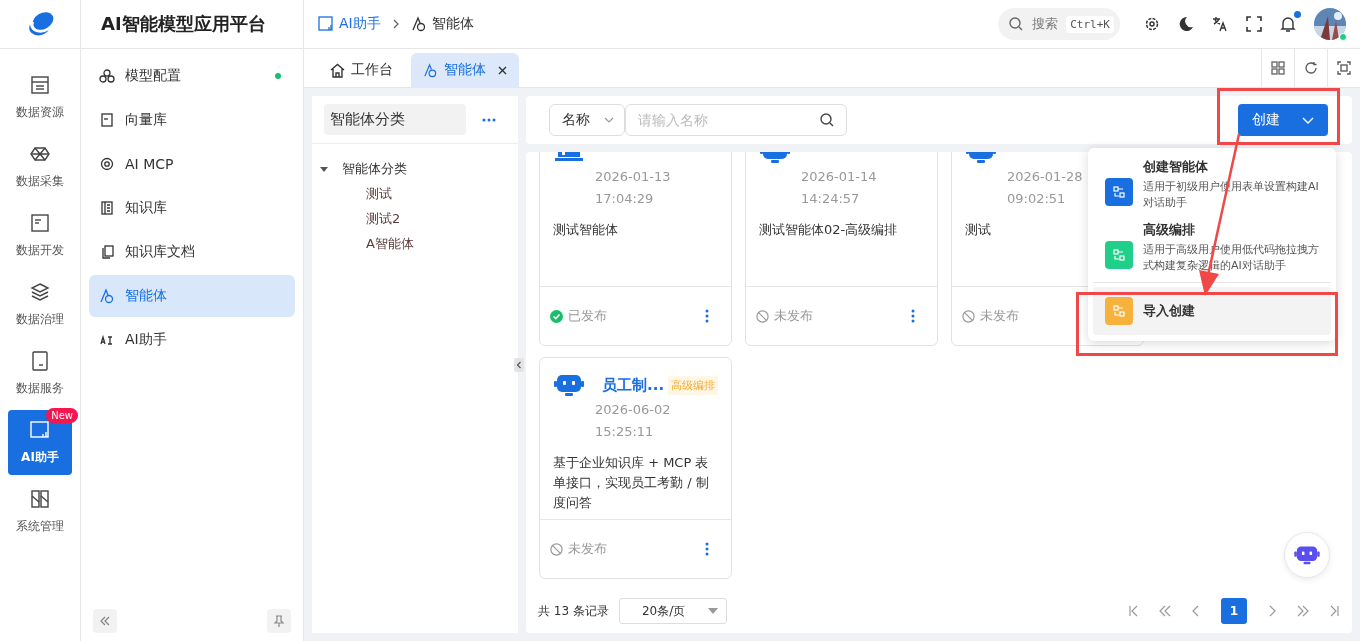 This screenshot has width=1360, height=641. I want to click on card-description: 基于企业知识库 + MCP 表单接口，实现员工考勤 / 制度问答, so click(631, 483).